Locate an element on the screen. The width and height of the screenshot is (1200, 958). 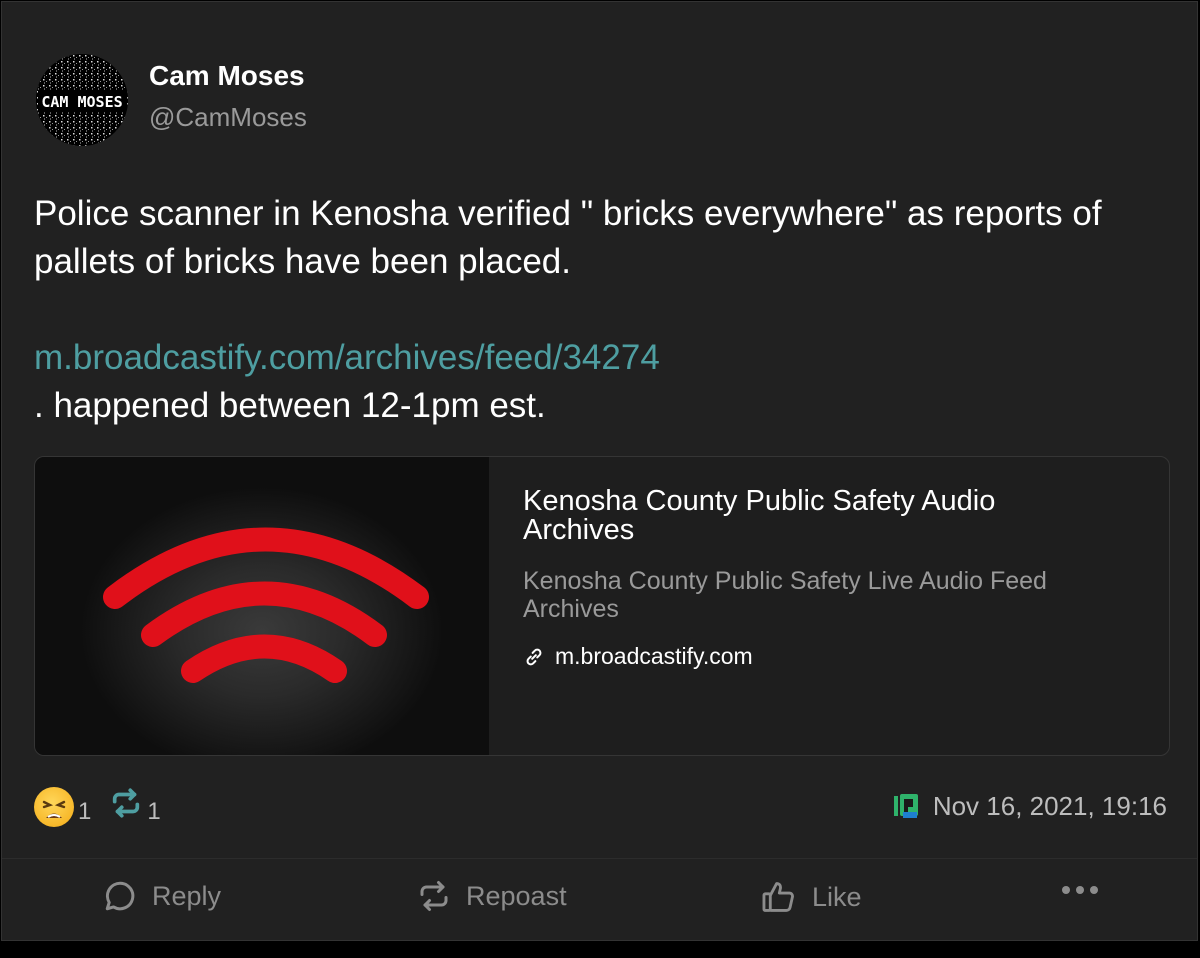
post-timestamp-row: Nov 16, 2021, 19:16 is located at coordinates (1029, 806).